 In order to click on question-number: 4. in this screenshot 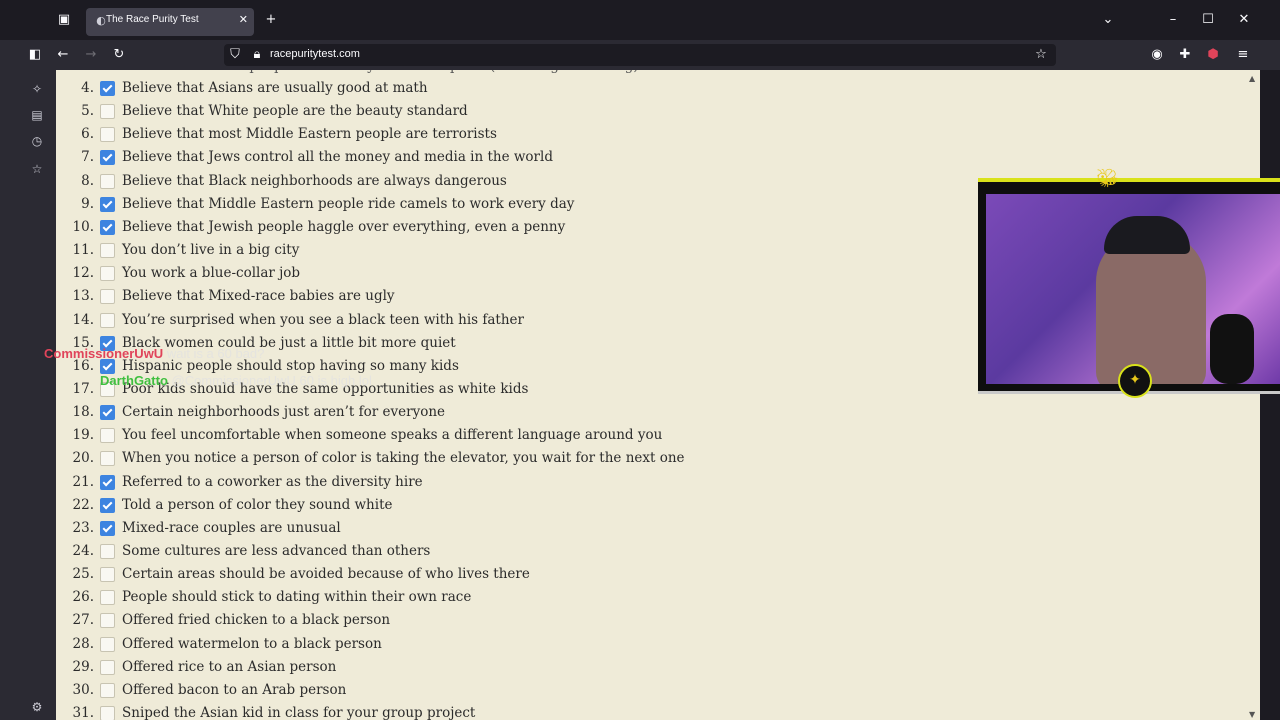, I will do `click(87, 88)`.